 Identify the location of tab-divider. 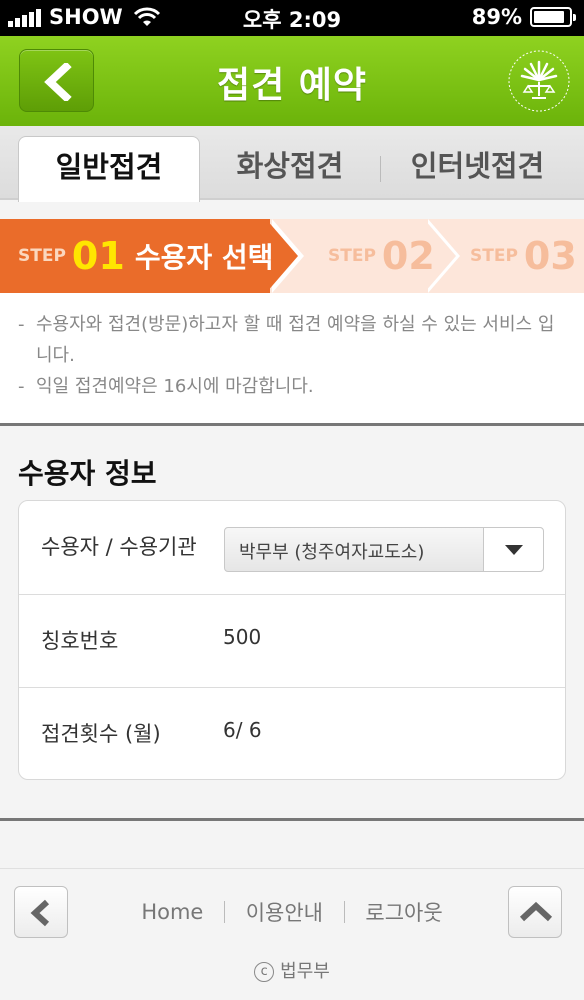
(380, 169).